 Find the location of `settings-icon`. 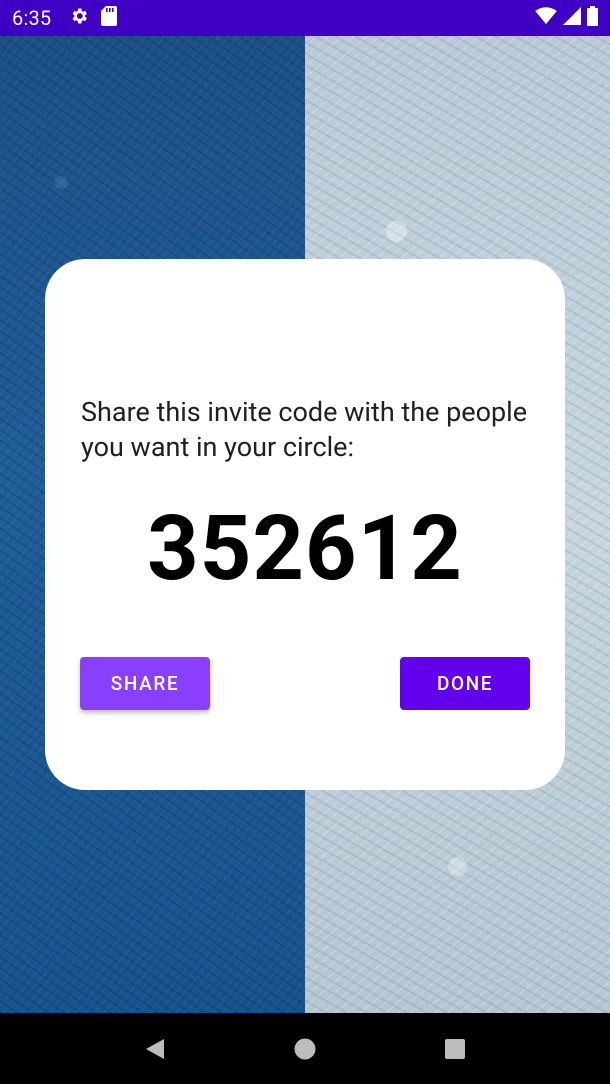

settings-icon is located at coordinates (79, 18).